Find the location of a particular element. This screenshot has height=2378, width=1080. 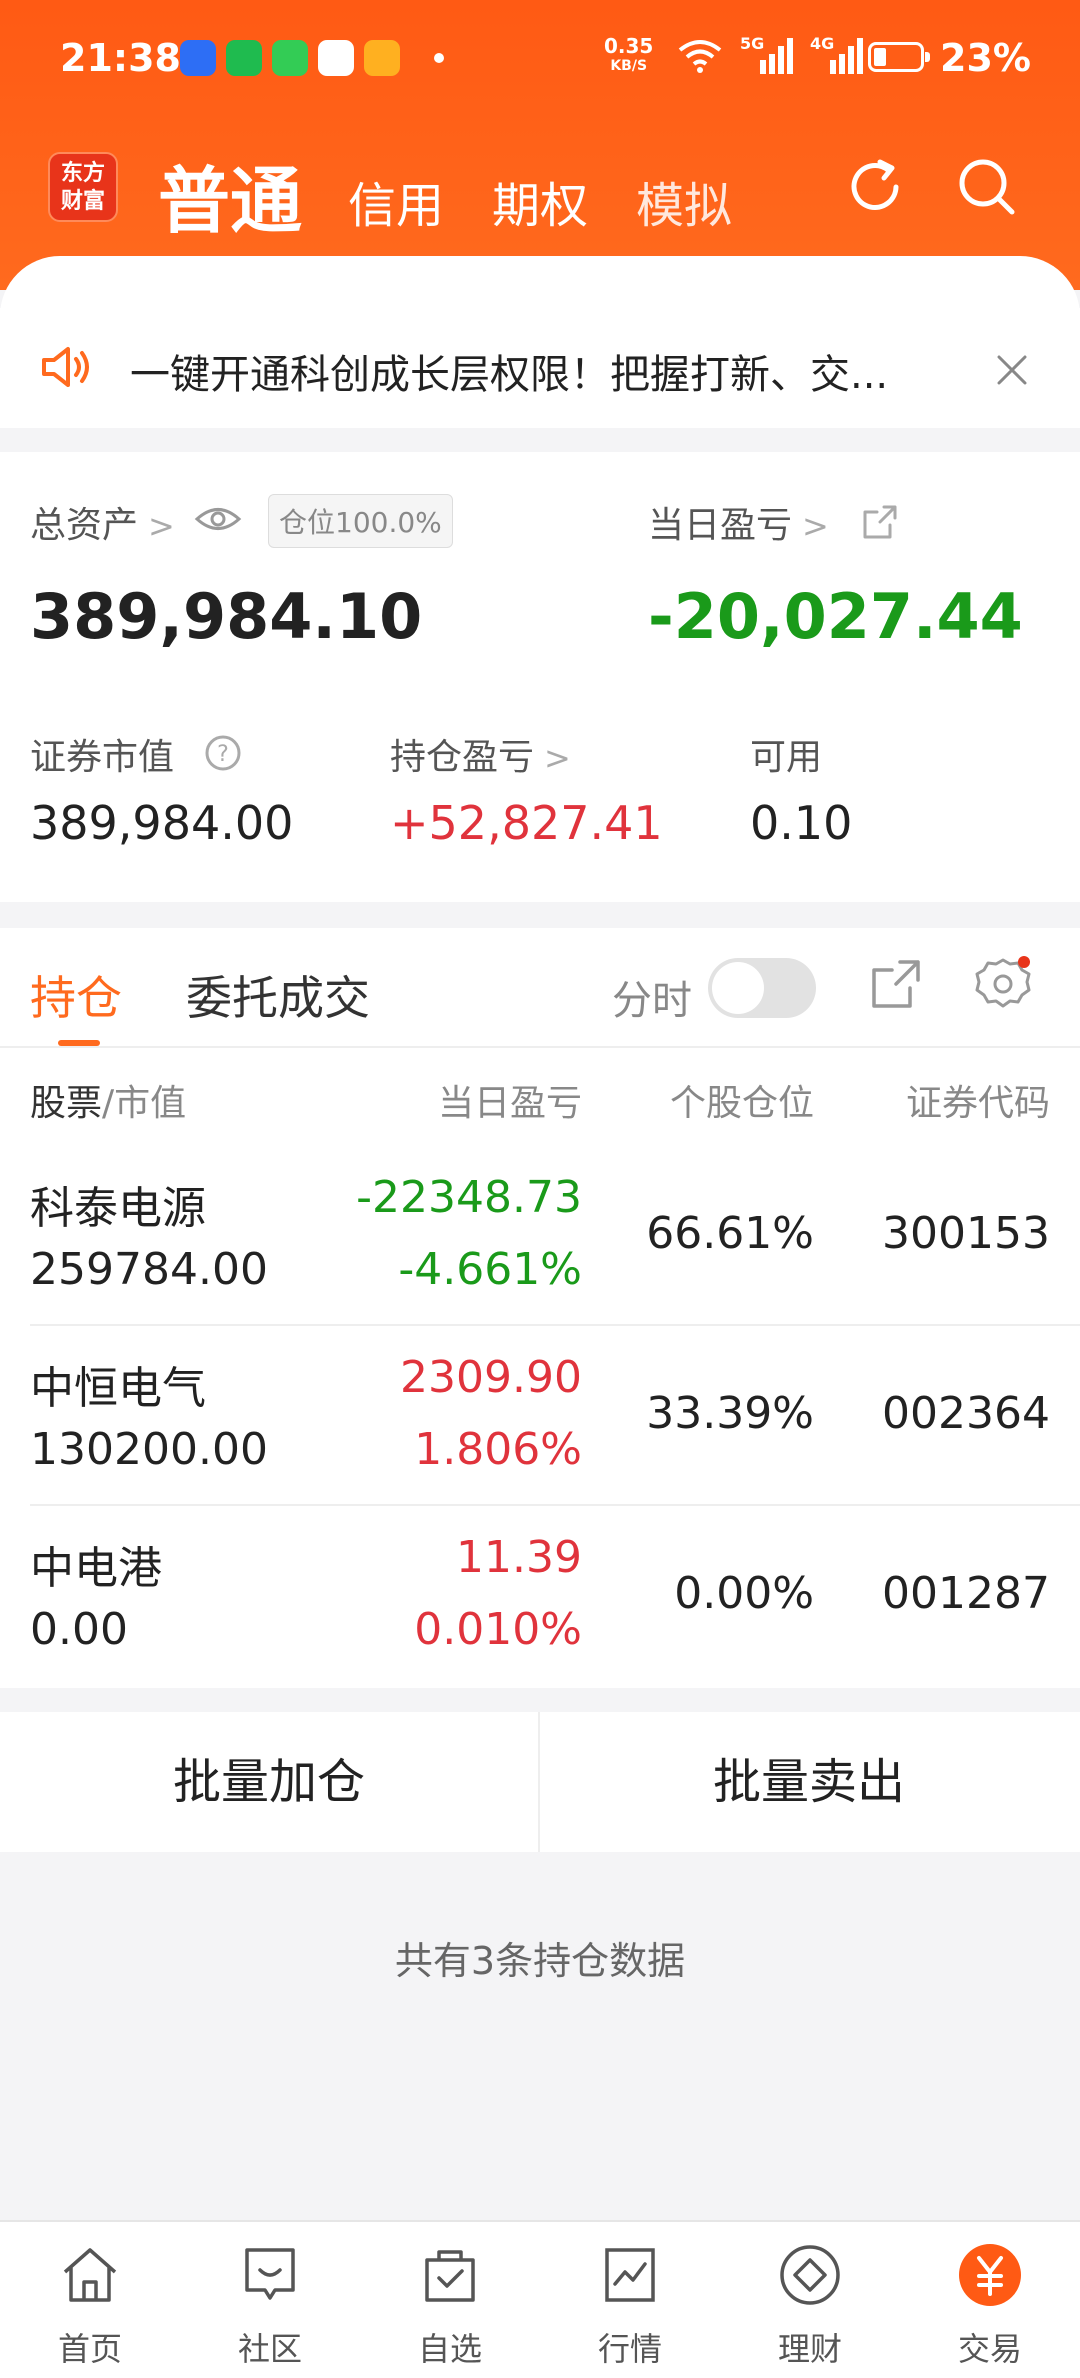

market-value: 389,984.00 is located at coordinates (162, 823).